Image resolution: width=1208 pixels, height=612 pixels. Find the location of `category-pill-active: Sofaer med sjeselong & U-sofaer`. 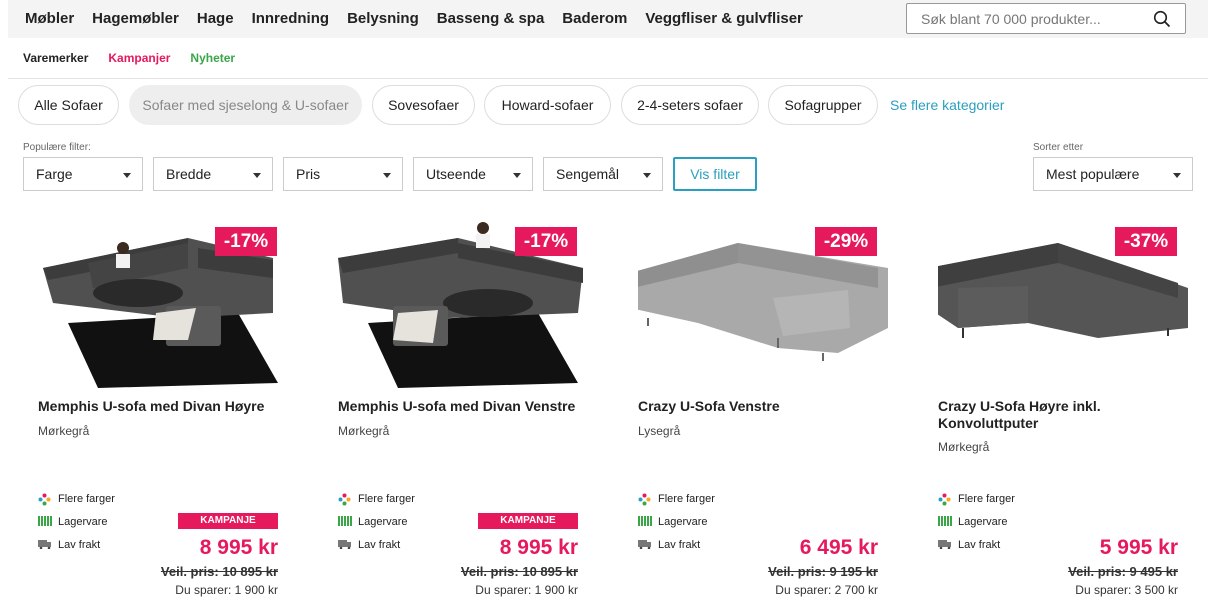

category-pill-active: Sofaer med sjeselong & U-sofaer is located at coordinates (245, 105).